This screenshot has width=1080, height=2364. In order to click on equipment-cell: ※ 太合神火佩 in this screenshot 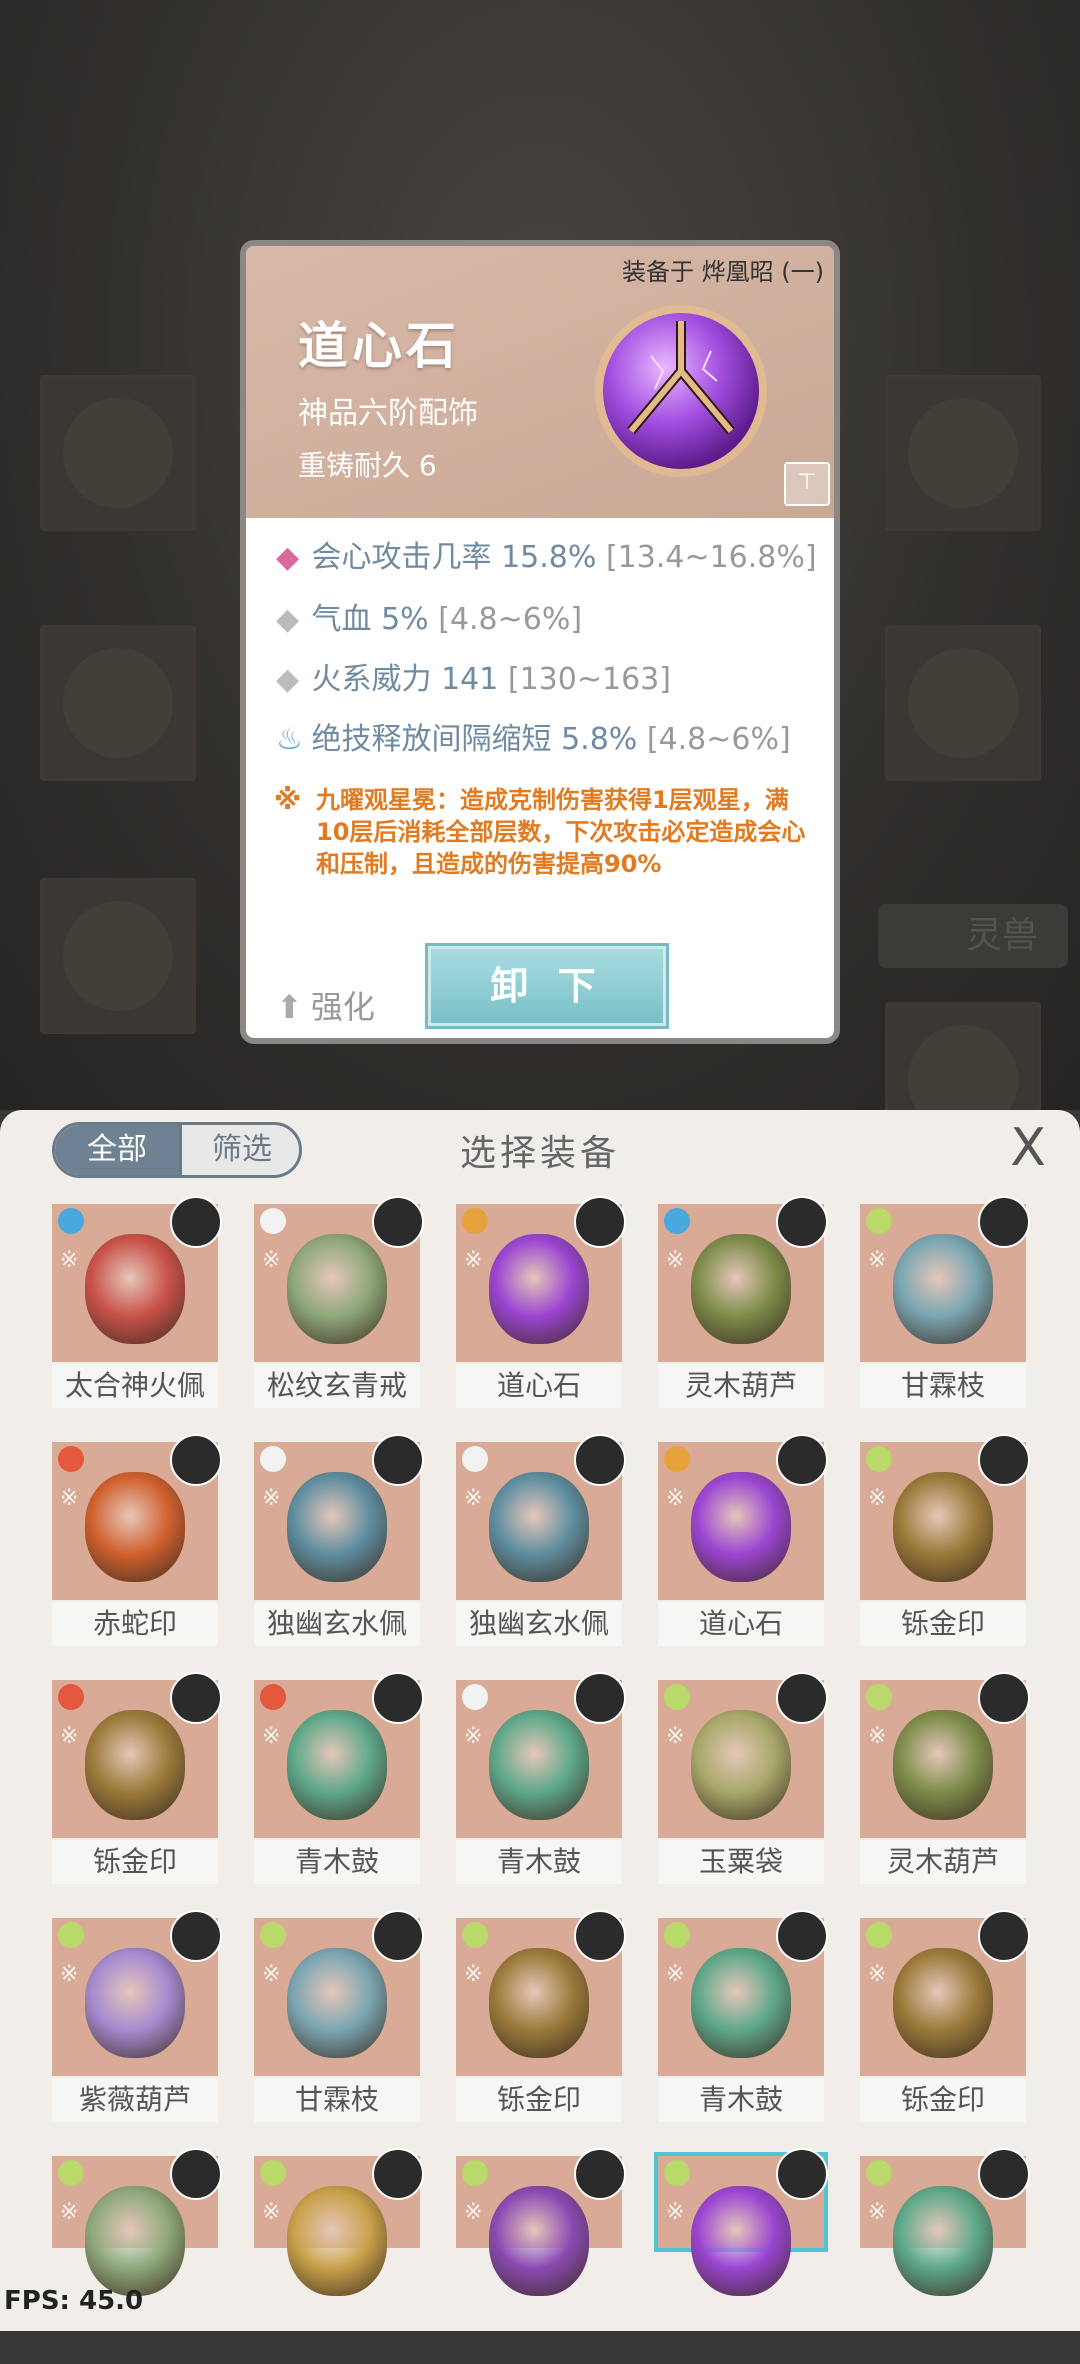, I will do `click(137, 1304)`.